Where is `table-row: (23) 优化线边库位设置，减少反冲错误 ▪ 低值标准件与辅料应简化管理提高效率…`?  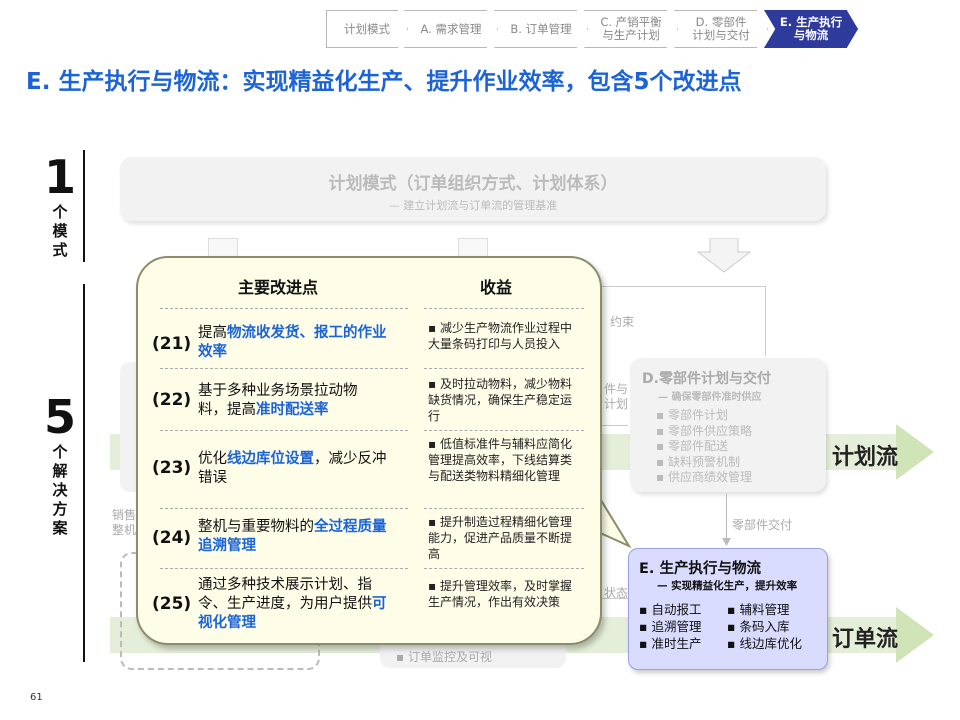 table-row: (23) 优化线边库位设置，减少反冲错误 ▪ 低值标准件与辅料应简化管理提高效率… is located at coordinates (369, 468).